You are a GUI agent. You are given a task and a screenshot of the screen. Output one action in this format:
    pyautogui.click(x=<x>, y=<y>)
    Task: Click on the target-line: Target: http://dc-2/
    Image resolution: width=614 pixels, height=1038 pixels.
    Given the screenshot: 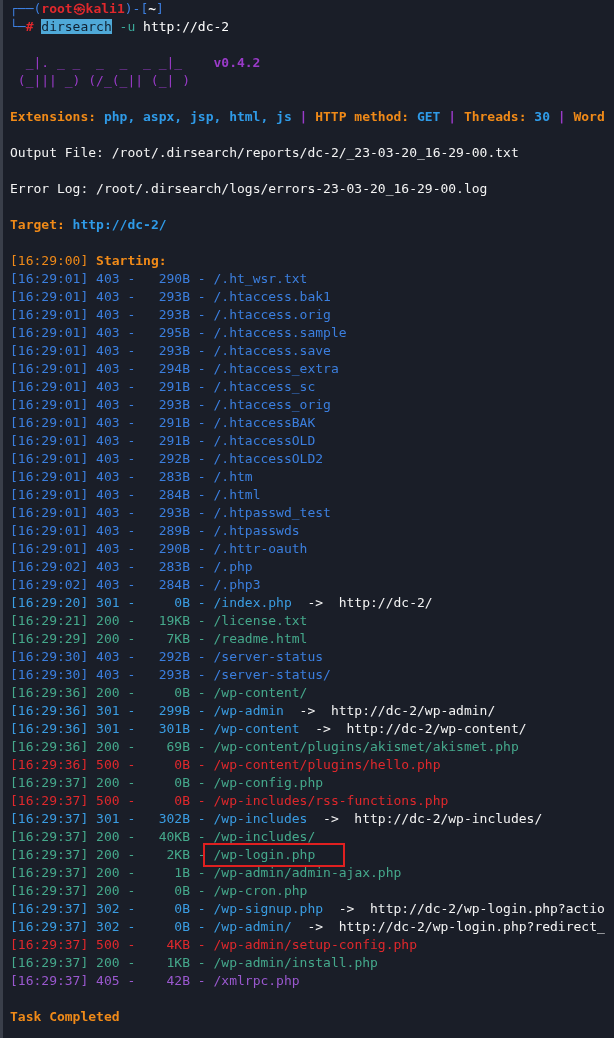 What is the action you would take?
    pyautogui.click(x=88, y=225)
    